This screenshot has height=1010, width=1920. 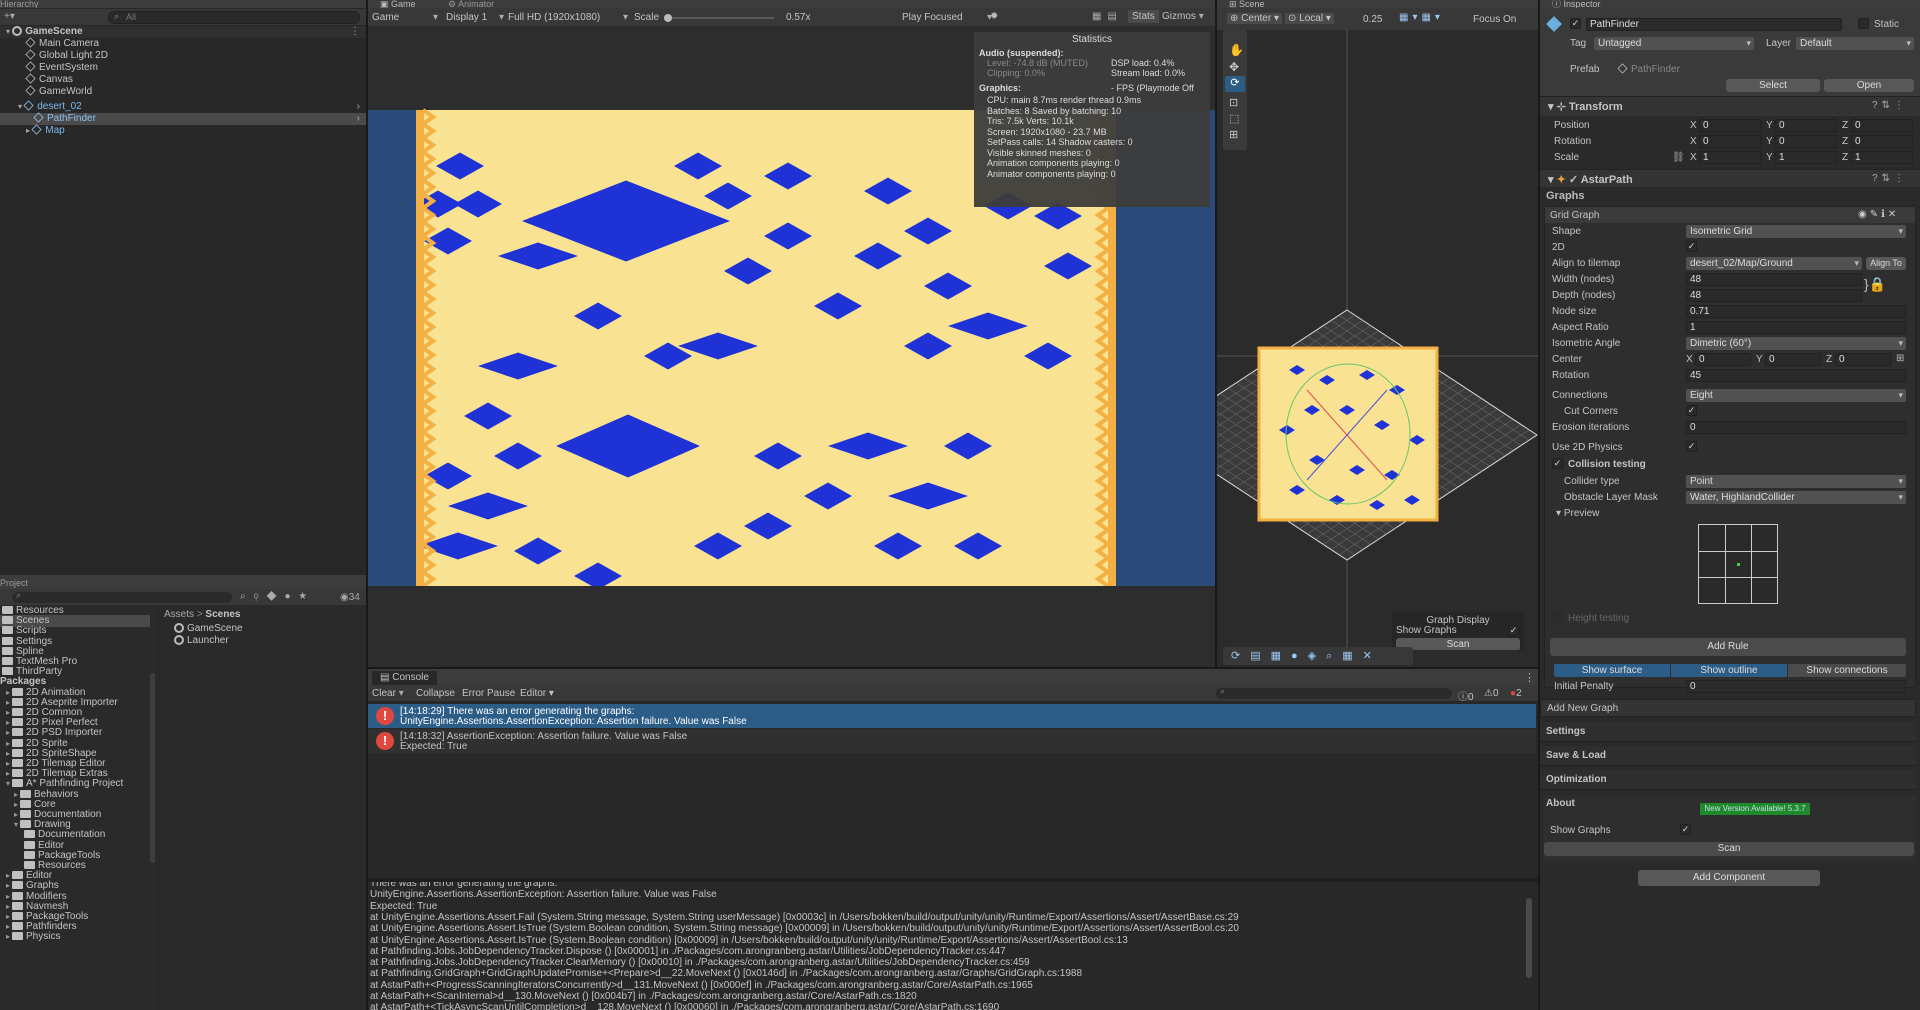 I want to click on constrain-proportions-icon: ⛓, so click(x=1678, y=157).